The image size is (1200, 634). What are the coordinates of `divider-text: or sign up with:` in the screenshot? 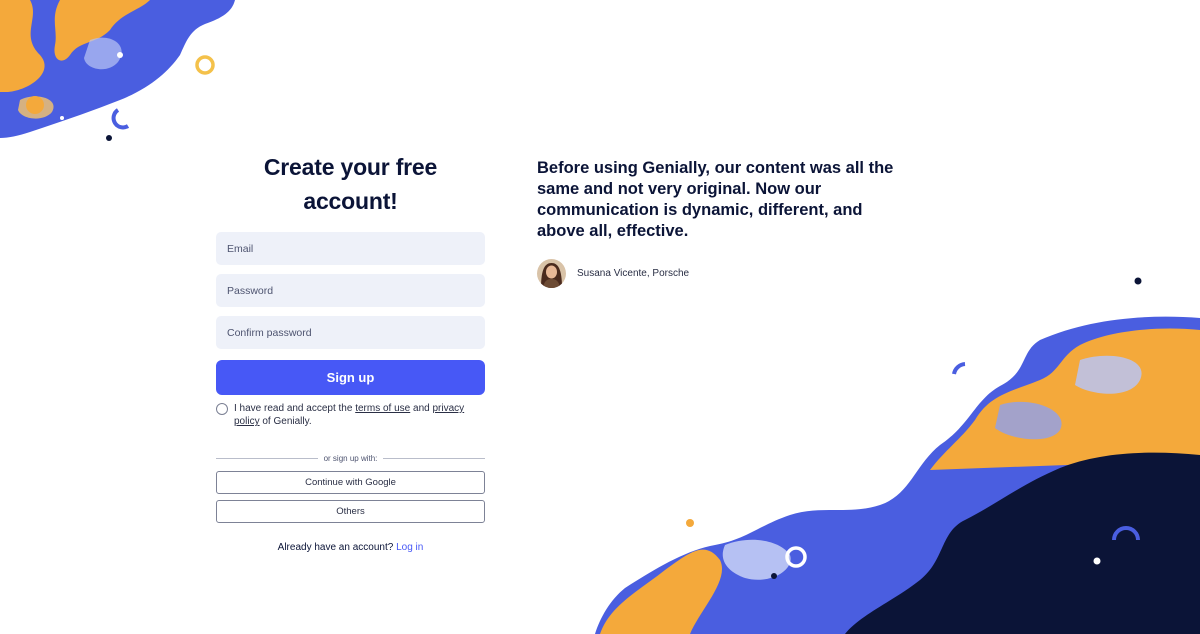 It's located at (350, 458).